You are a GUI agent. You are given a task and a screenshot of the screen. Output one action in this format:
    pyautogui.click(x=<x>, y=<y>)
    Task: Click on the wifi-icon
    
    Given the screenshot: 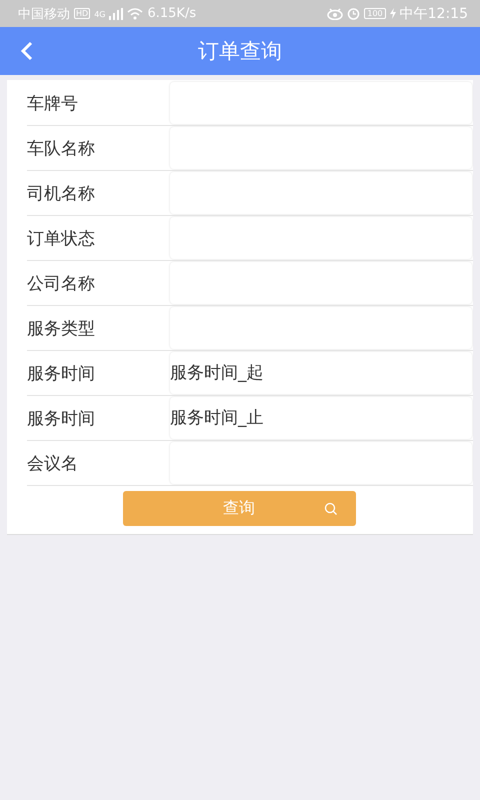 What is the action you would take?
    pyautogui.click(x=135, y=14)
    